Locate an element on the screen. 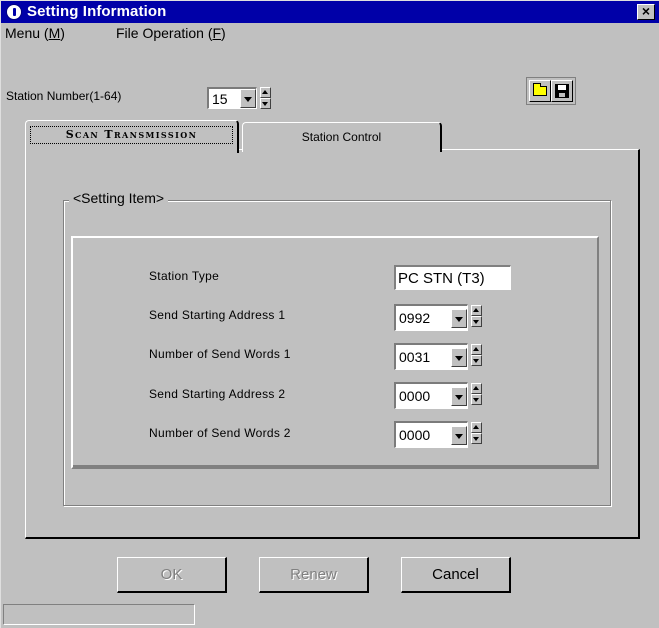 This screenshot has width=659, height=628. send-starting-address-2-combo: 0000 is located at coordinates (431, 395).